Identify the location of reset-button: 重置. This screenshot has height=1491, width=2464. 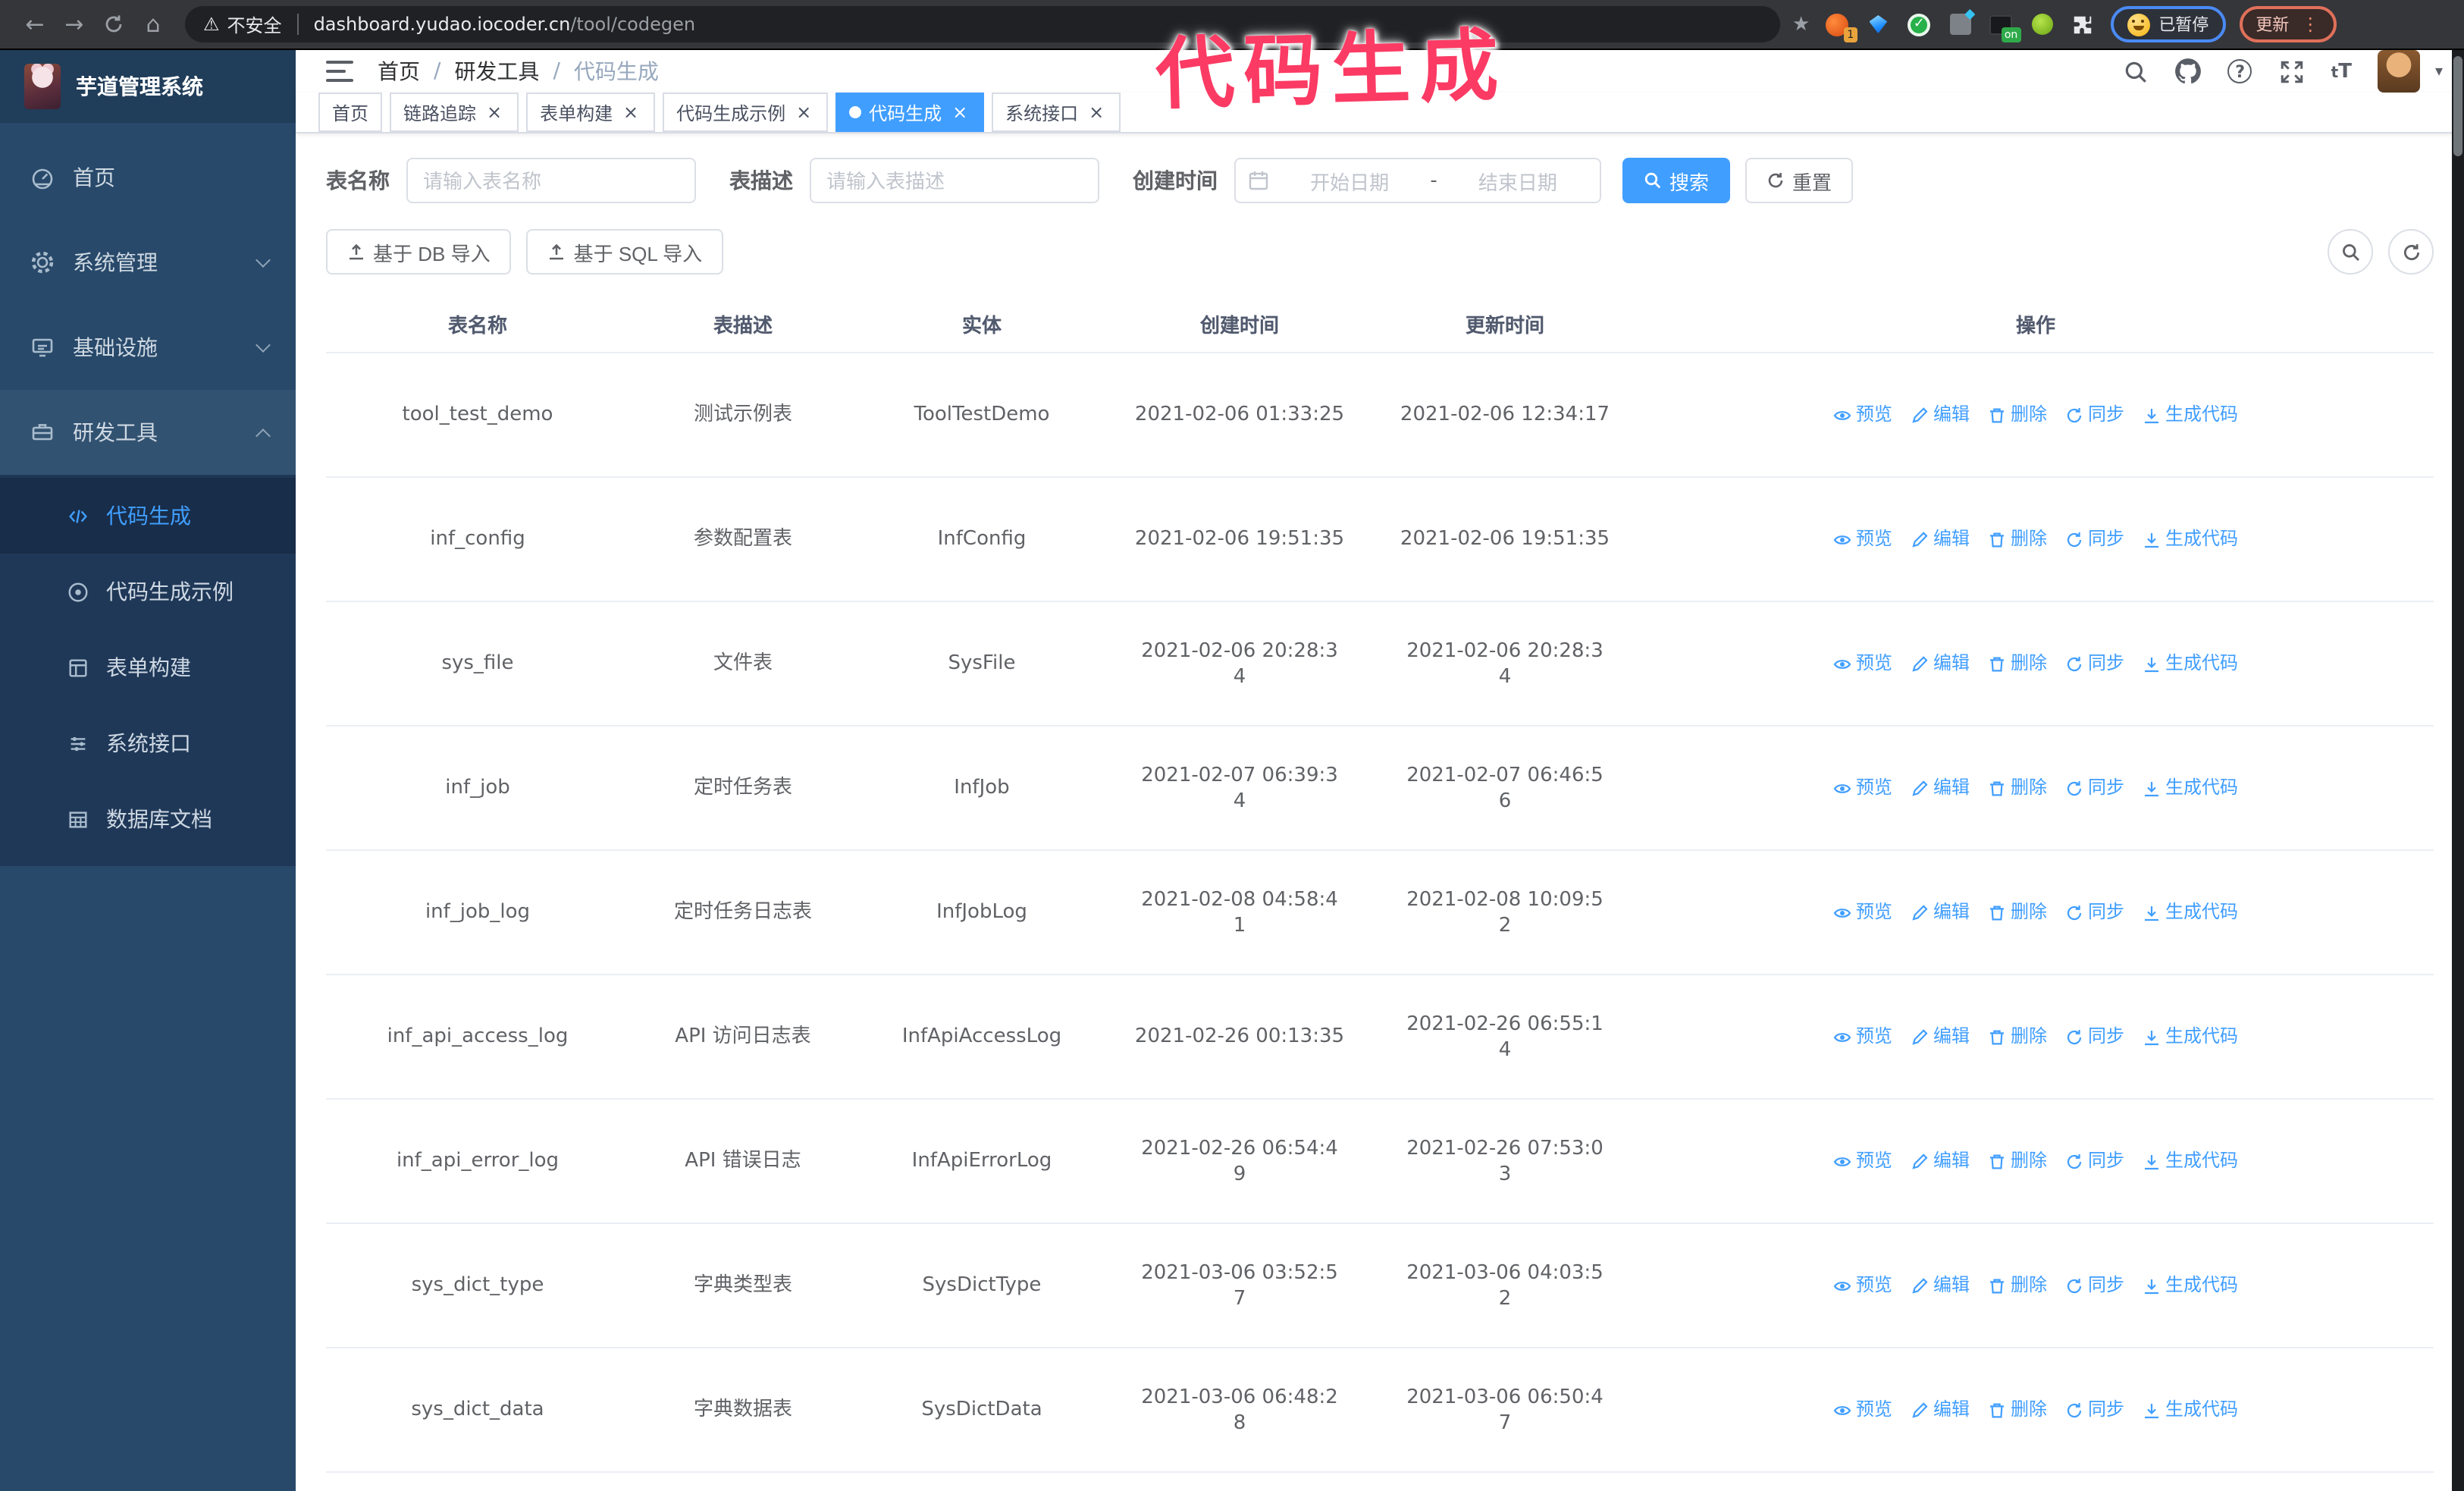
(1799, 180).